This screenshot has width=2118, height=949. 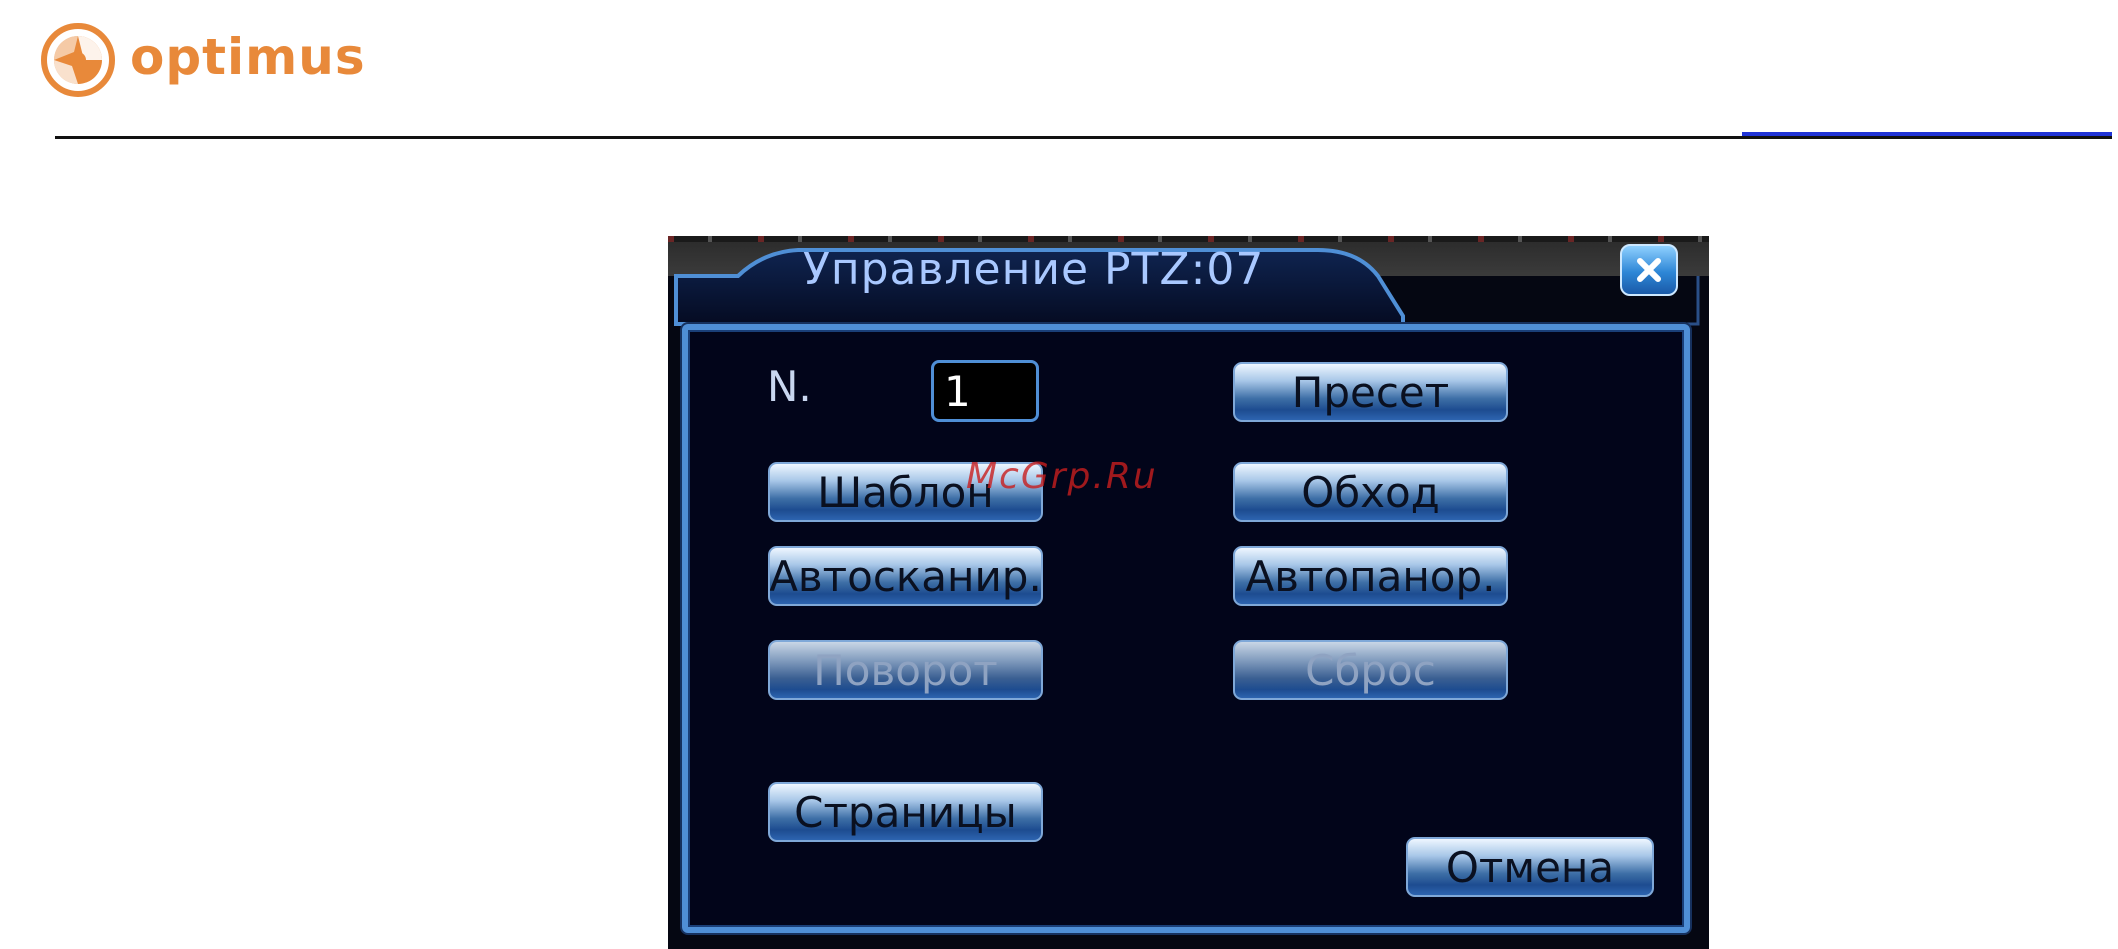 I want to click on autopan-button: Автопанор., so click(x=1370, y=576).